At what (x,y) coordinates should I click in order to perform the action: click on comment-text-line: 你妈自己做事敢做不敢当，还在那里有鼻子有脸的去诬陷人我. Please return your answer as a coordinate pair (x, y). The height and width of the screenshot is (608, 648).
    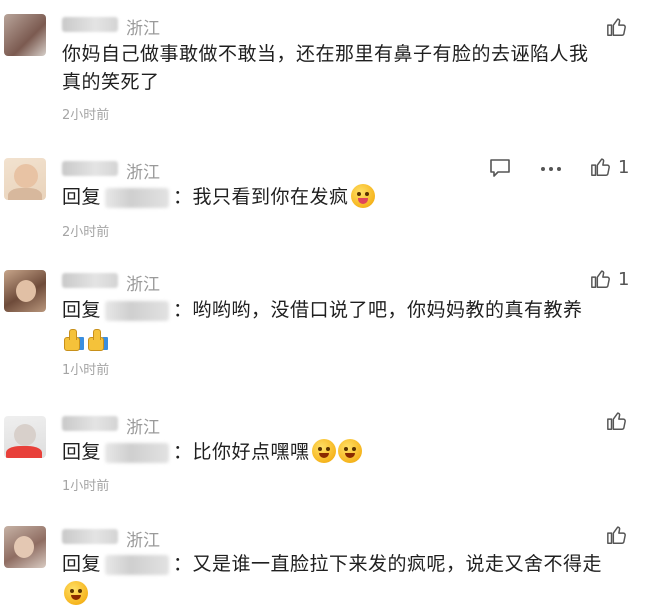
    Looking at the image, I should click on (325, 54).